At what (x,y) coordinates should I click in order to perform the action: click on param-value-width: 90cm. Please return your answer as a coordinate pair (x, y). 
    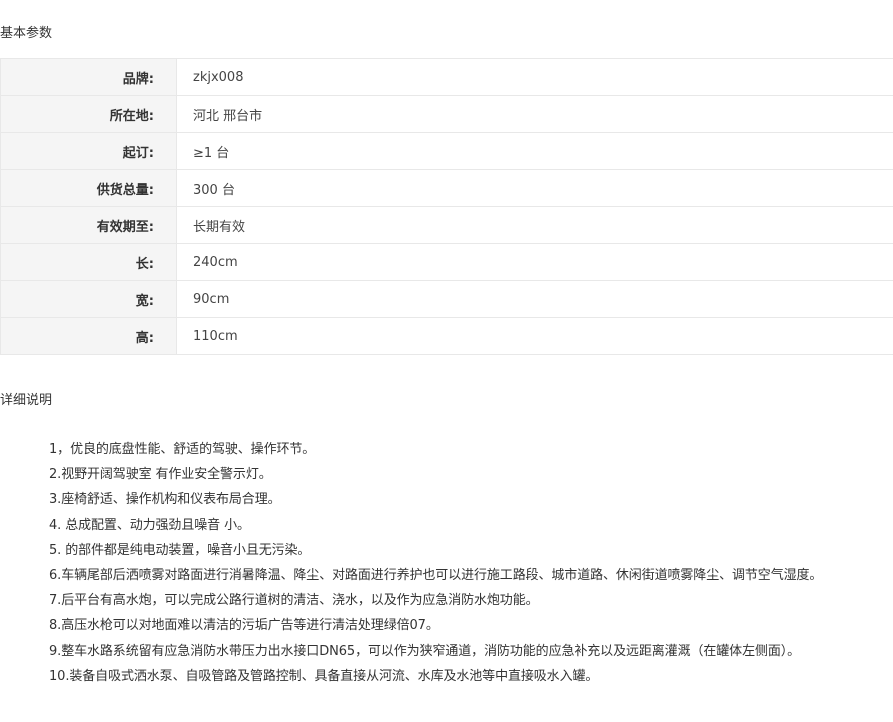
    Looking at the image, I should click on (534, 299).